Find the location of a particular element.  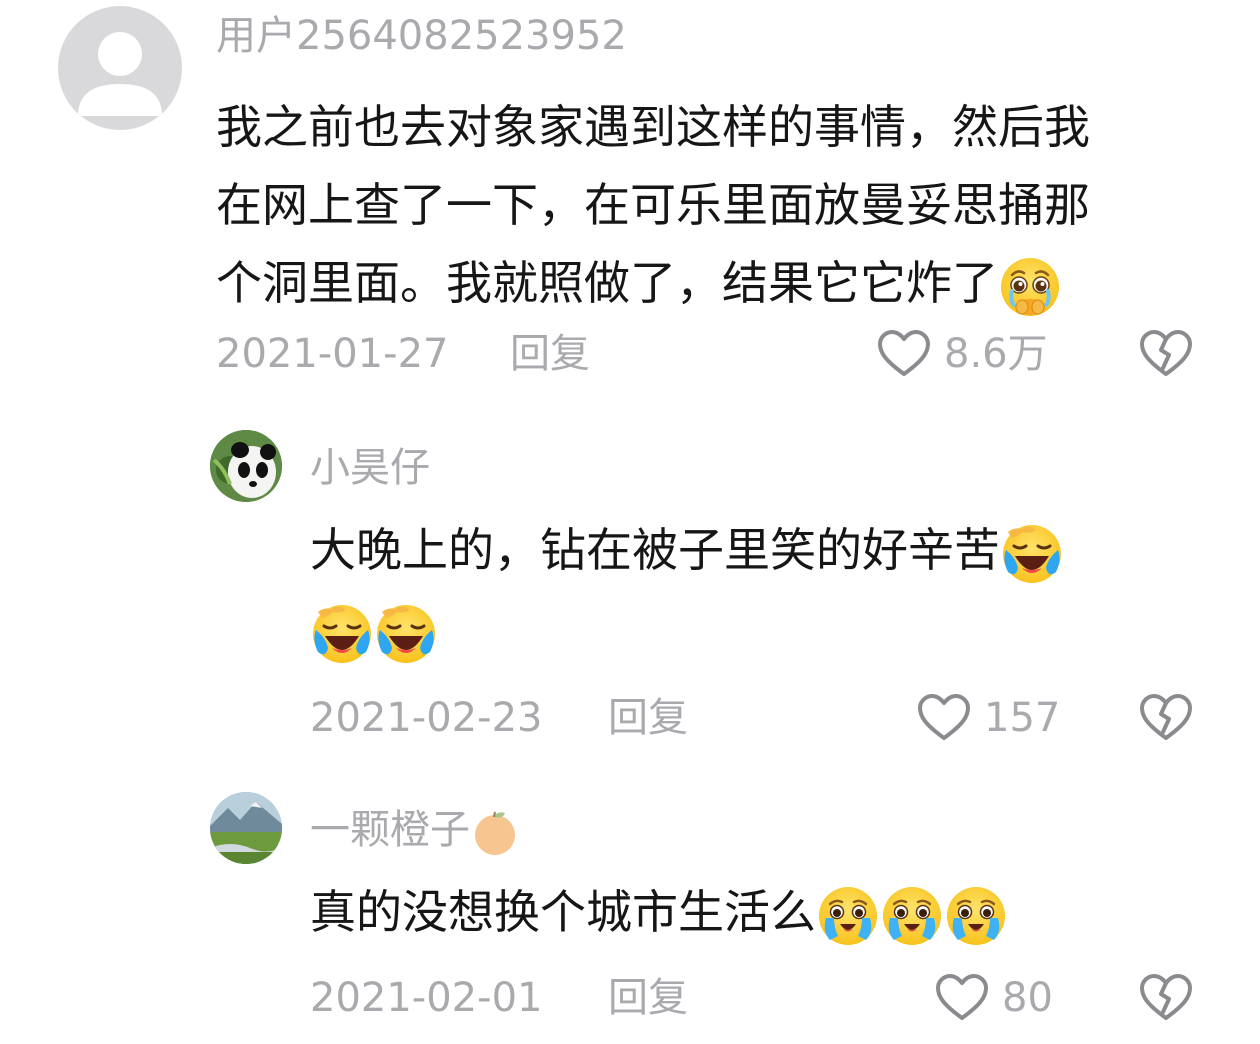

reply-username: 一颗橙子 is located at coordinates (415, 830).